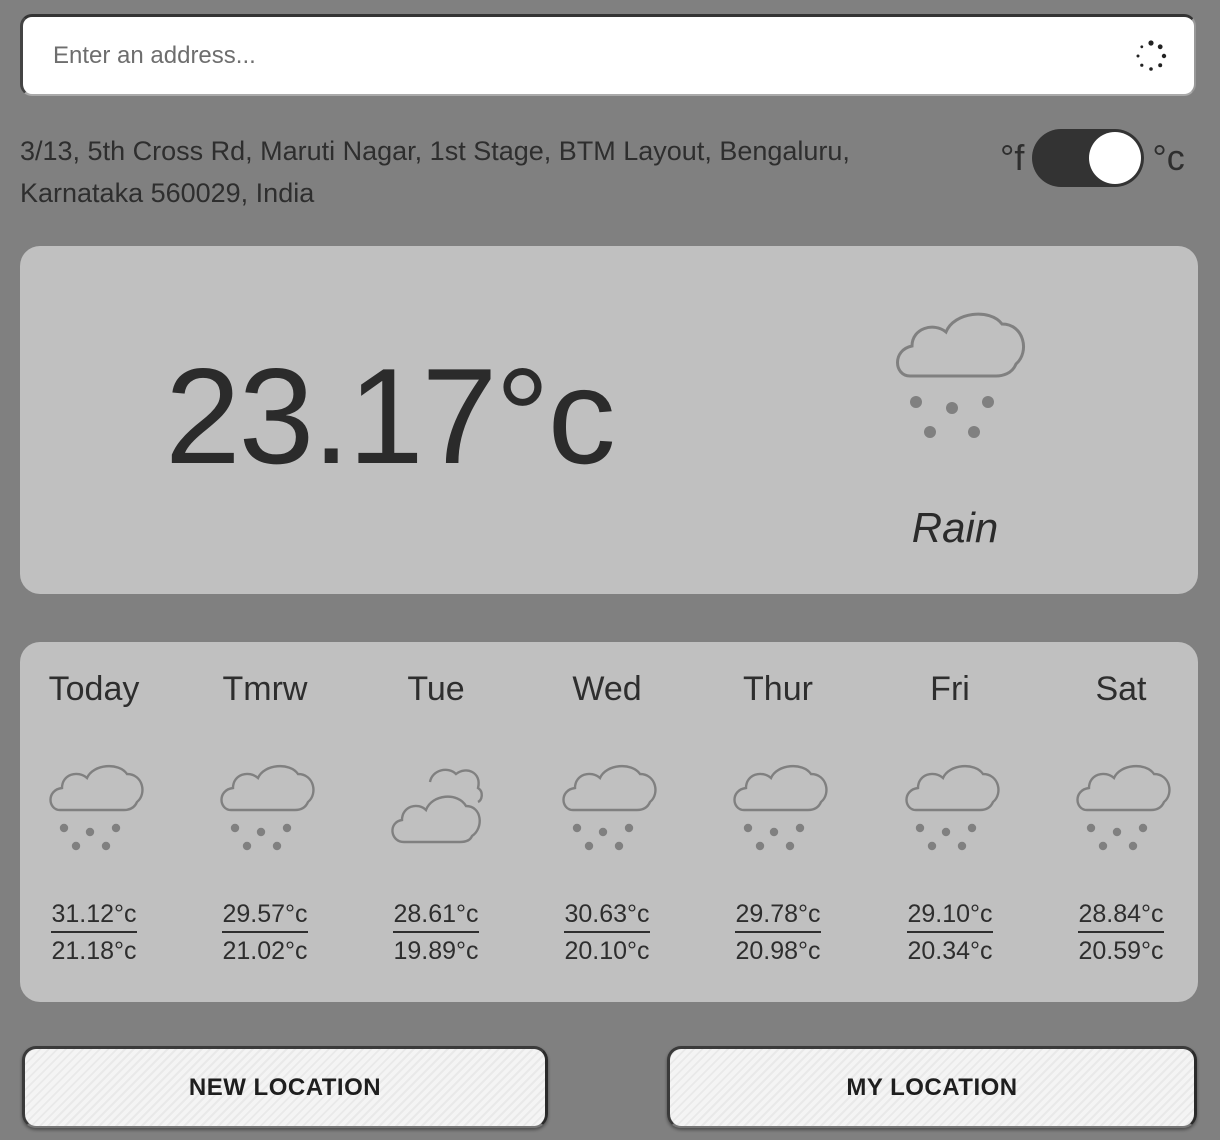  Describe the element at coordinates (1121, 689) in the screenshot. I see `forecast-day-name: Sat` at that location.